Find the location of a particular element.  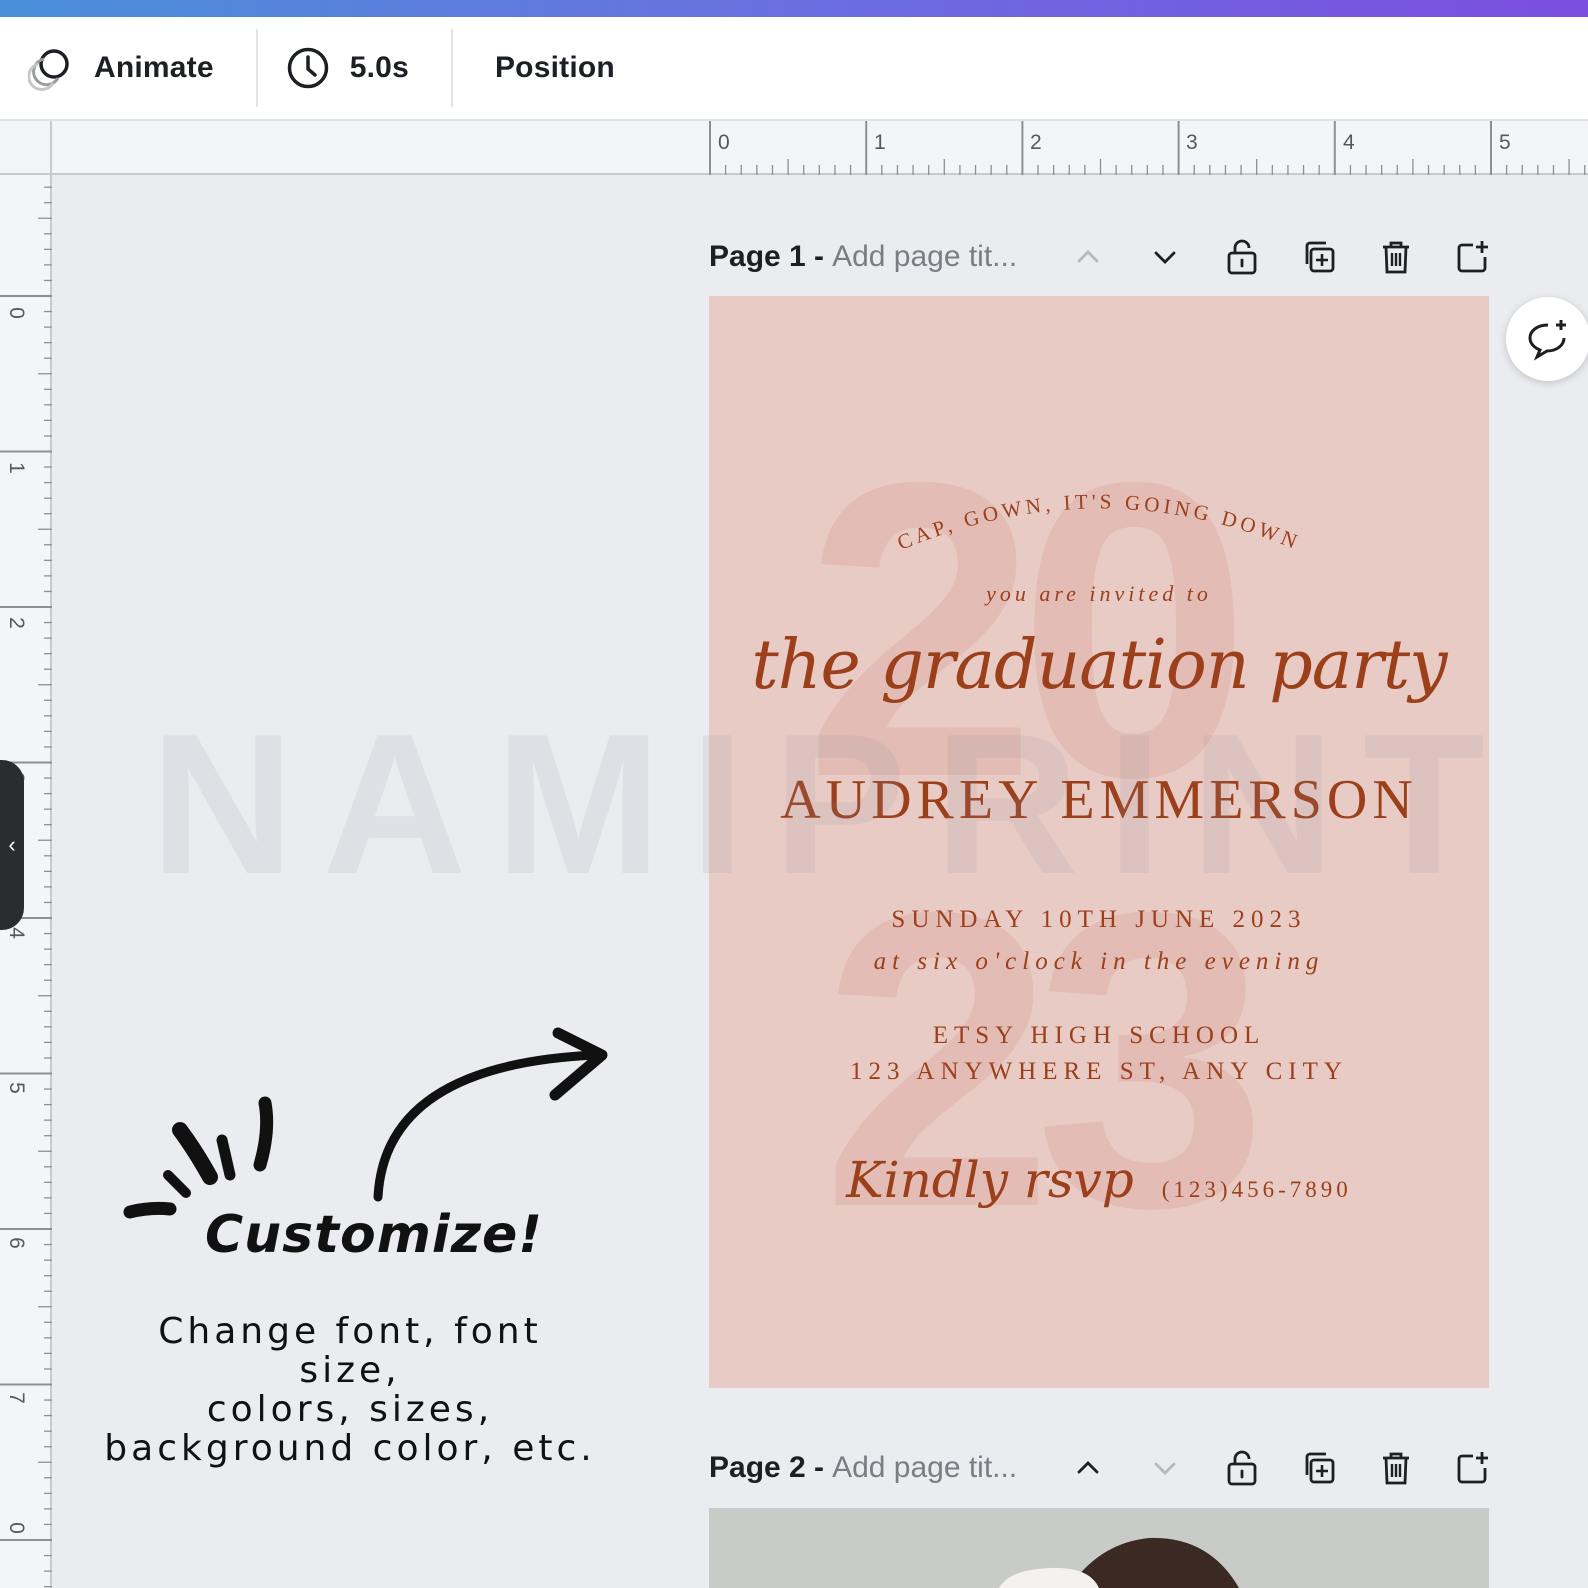

customize-description-line: background color, etc. is located at coordinates (350, 1448).